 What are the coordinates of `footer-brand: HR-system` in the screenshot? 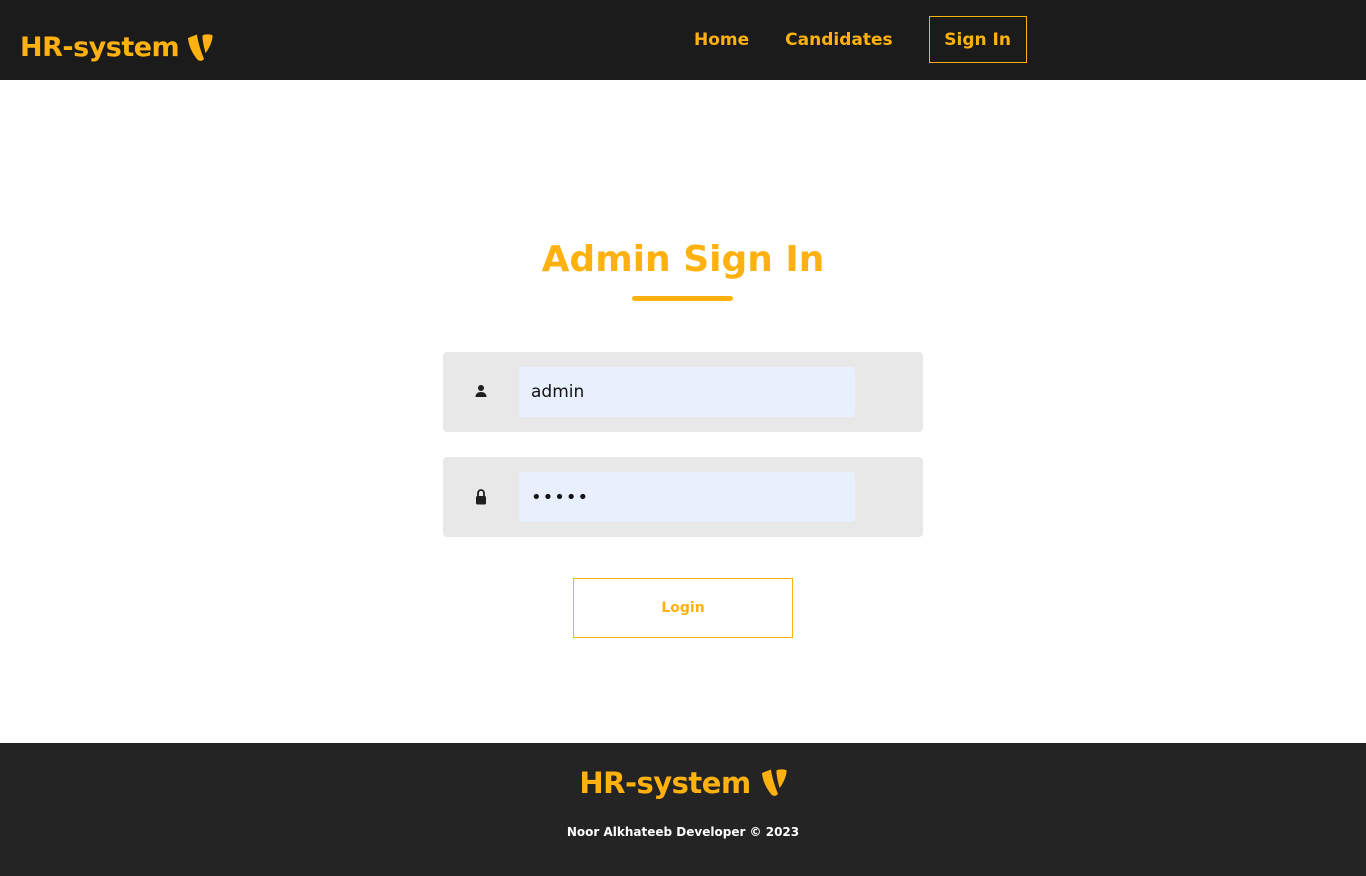 It's located at (683, 783).